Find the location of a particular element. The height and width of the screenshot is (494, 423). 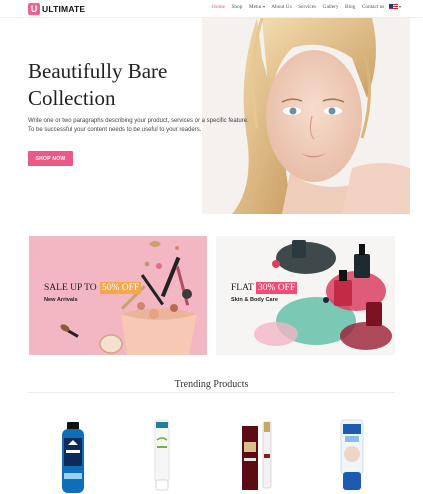

nav-item-menu: Menu is located at coordinates (257, 7).